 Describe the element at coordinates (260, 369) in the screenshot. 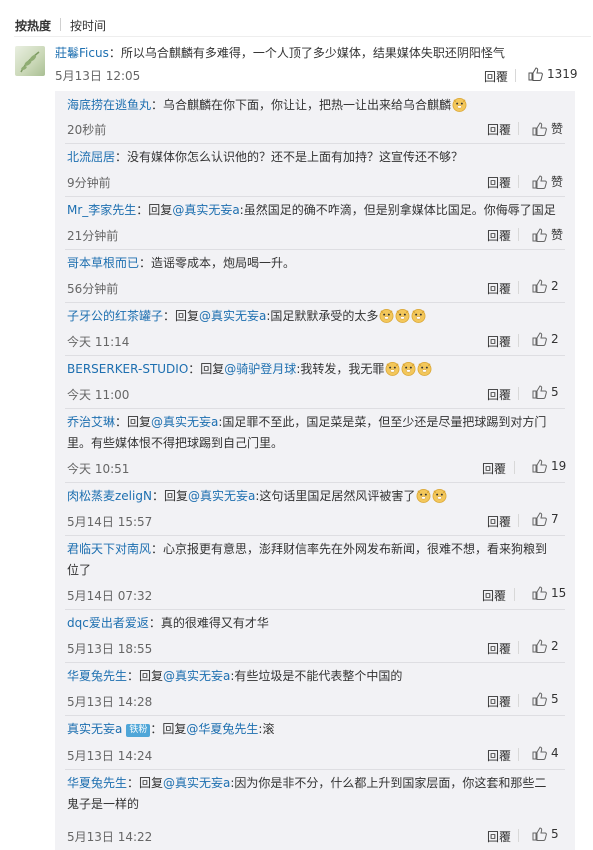

I see `reply-mention: @骑驴登月球` at that location.